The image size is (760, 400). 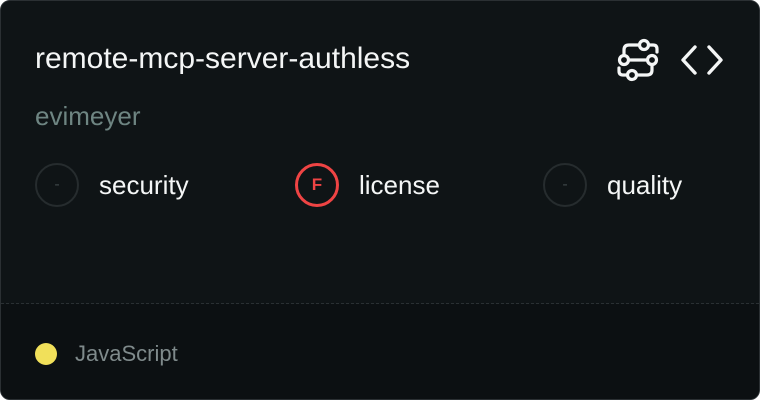 What do you see at coordinates (670, 60) in the screenshot?
I see `header-icons` at bounding box center [670, 60].